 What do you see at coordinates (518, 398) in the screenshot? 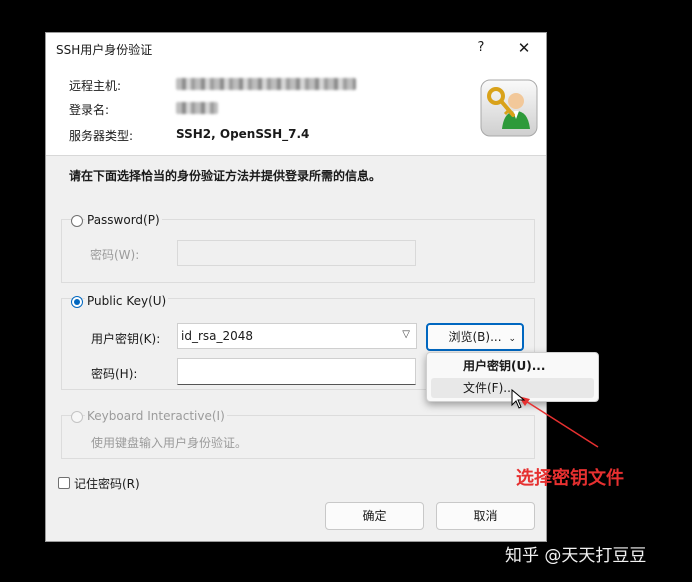
I see `mouse-cursor-icon` at bounding box center [518, 398].